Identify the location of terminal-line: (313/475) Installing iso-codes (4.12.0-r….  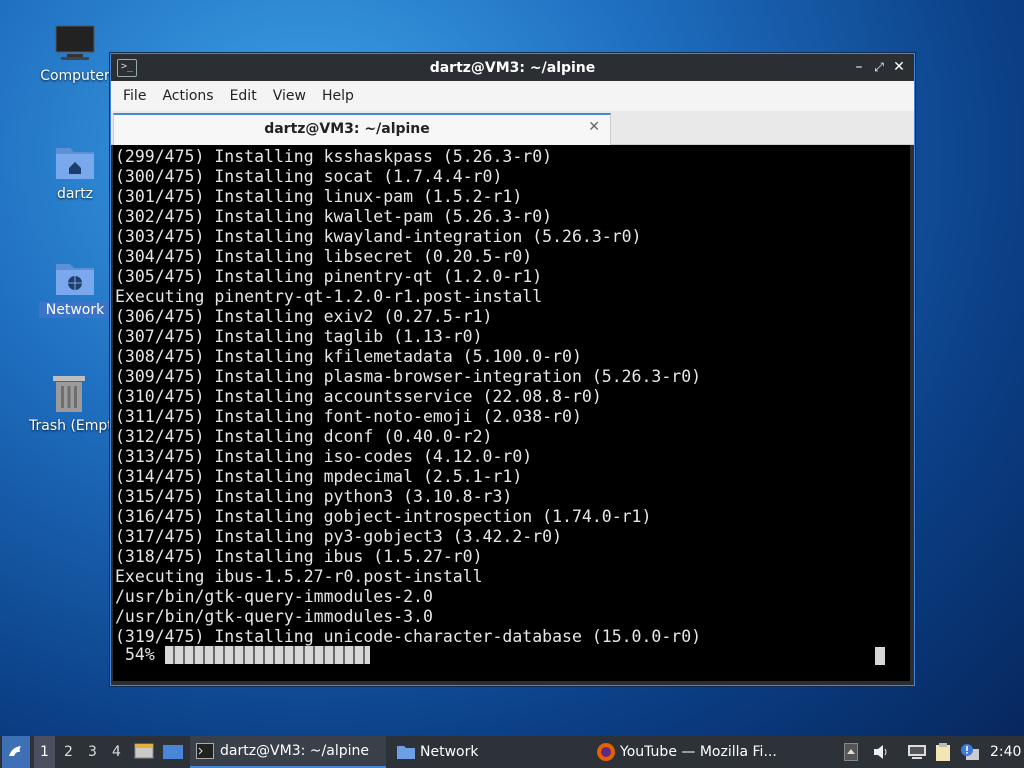
(324, 456).